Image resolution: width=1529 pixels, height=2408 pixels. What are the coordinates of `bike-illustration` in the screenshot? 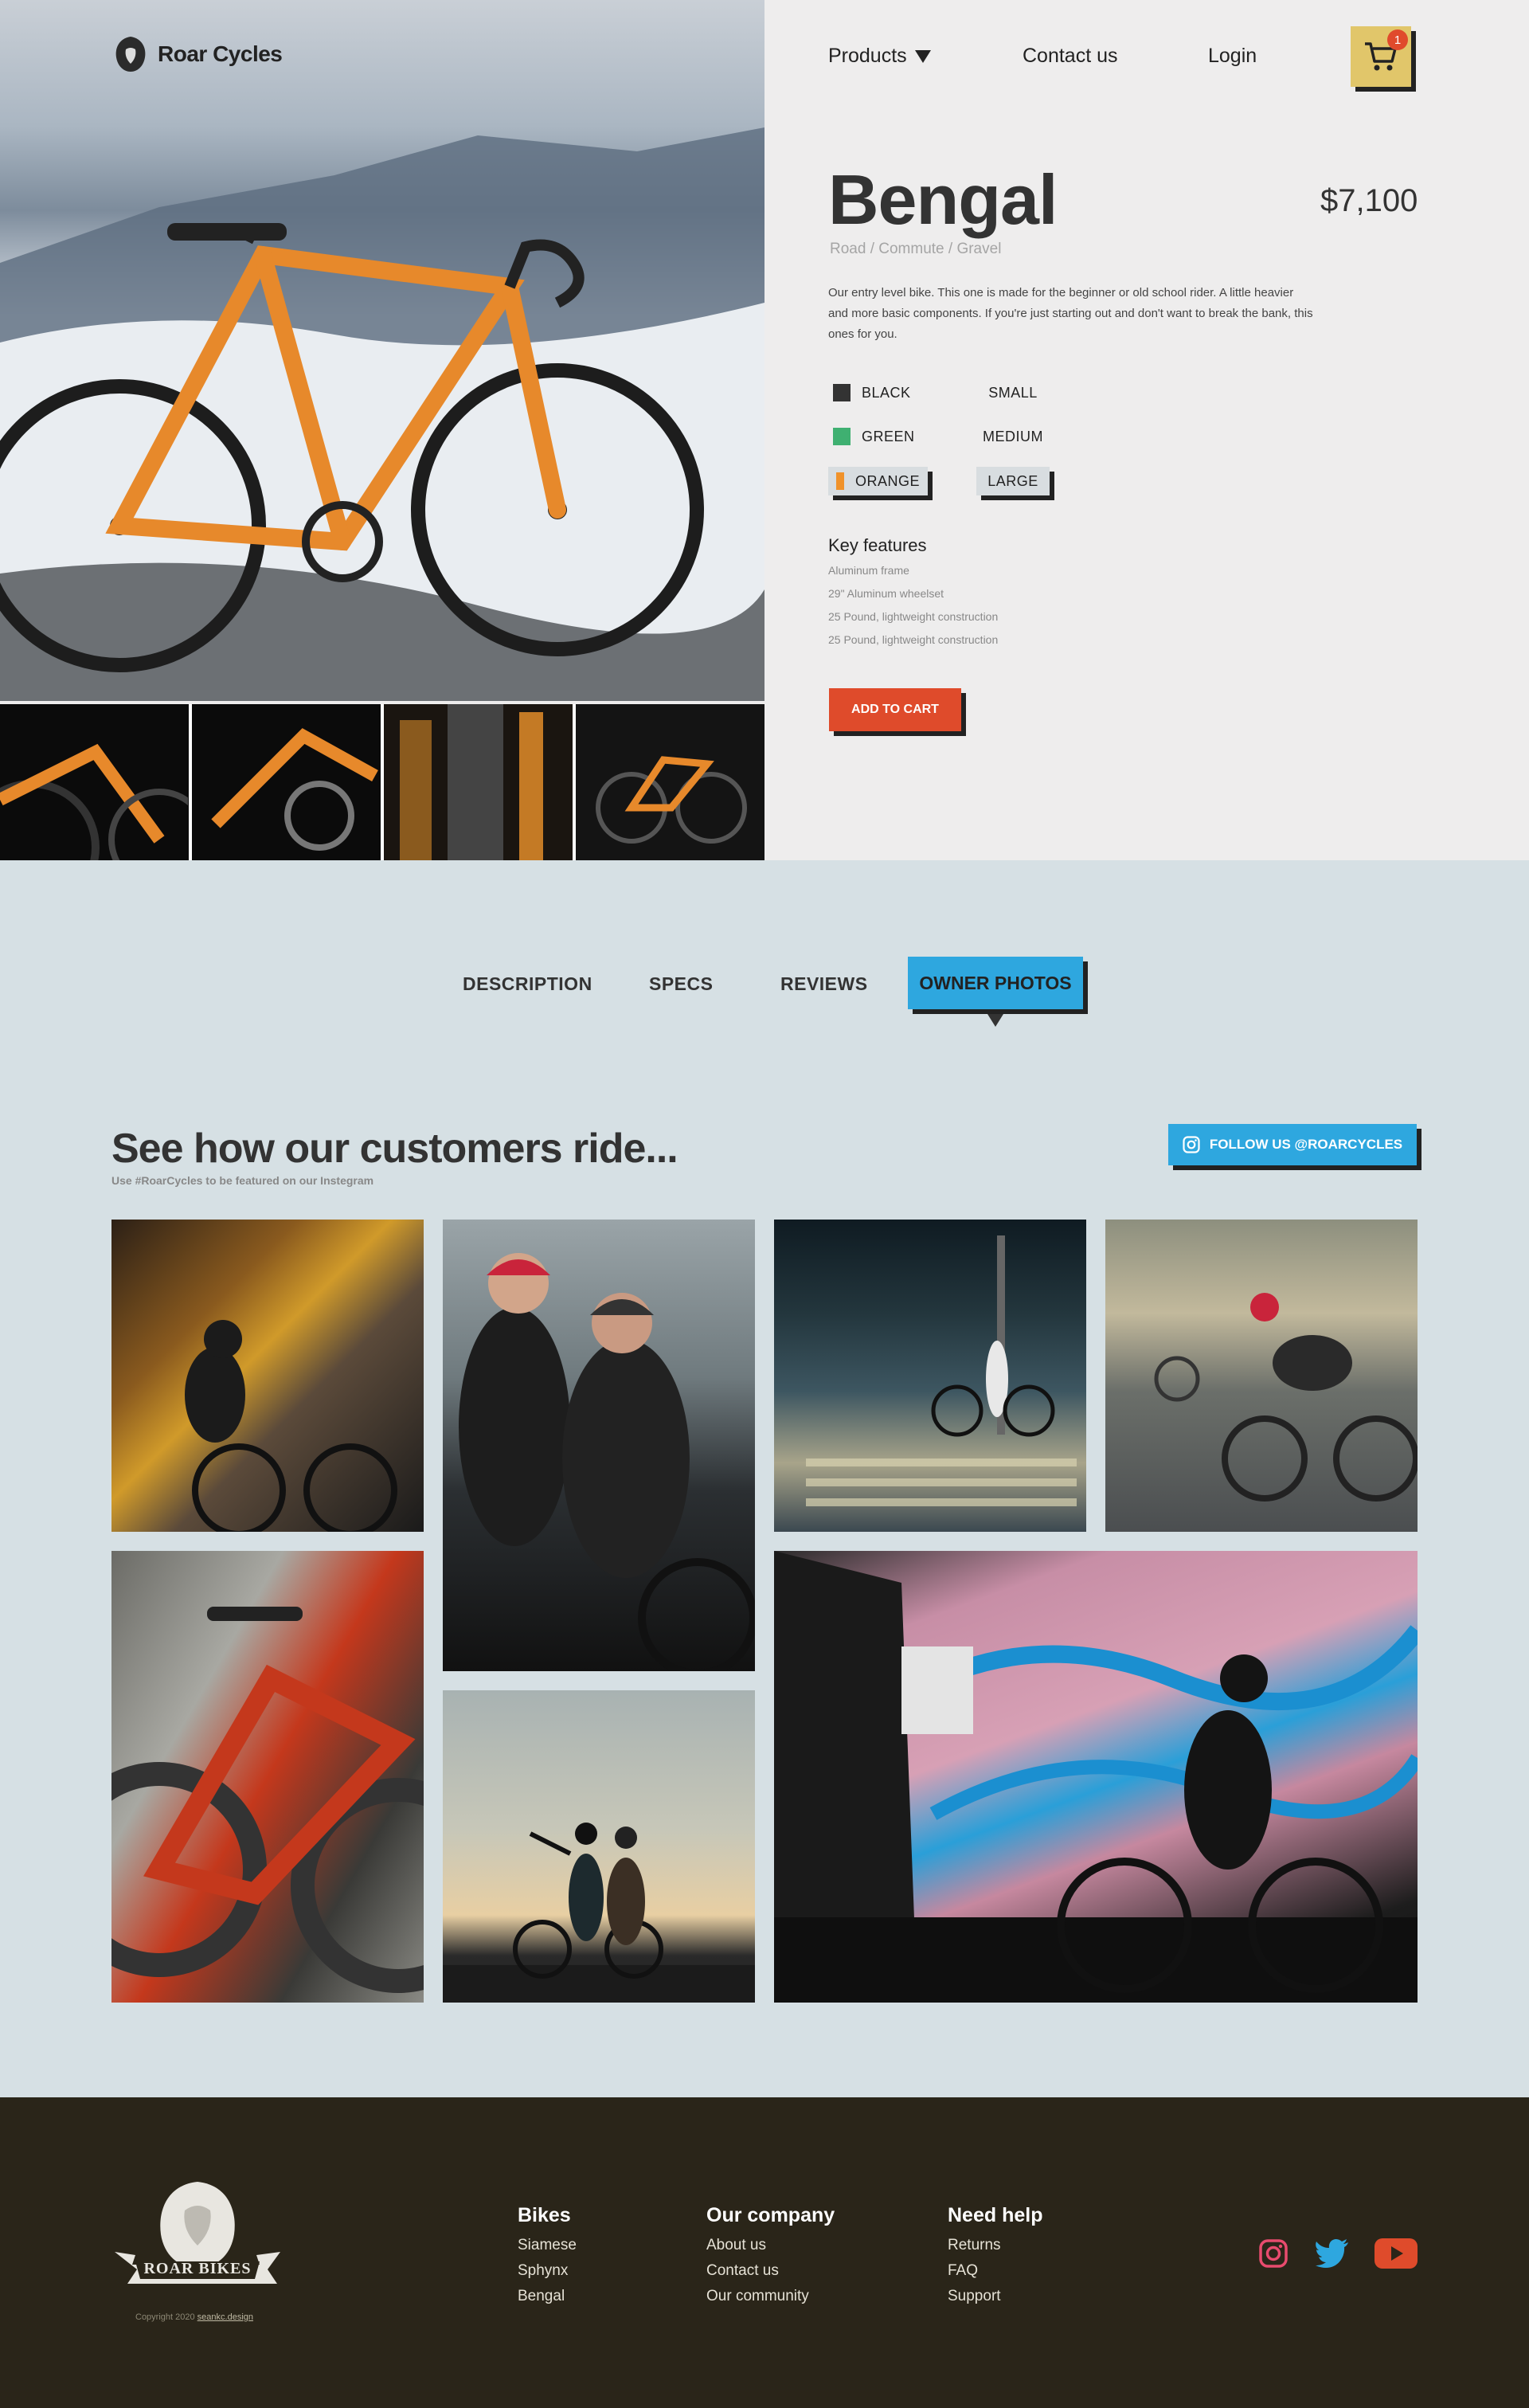 It's located at (382, 414).